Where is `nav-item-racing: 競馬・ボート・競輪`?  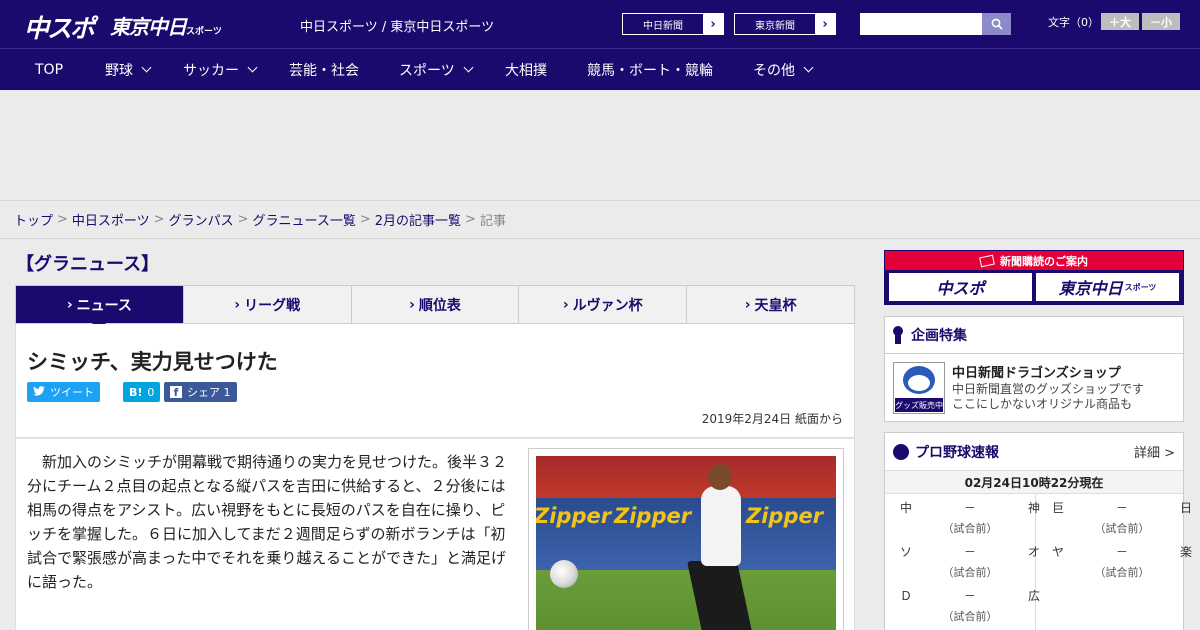 nav-item-racing: 競馬・ボート・競輪 is located at coordinates (650, 69).